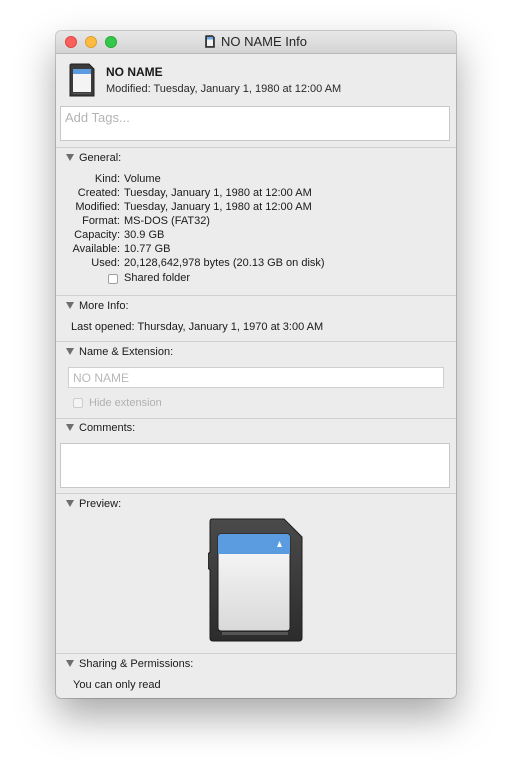 This screenshot has height=779, width=512. Describe the element at coordinates (101, 221) in the screenshot. I see `info-label: Format:` at that location.